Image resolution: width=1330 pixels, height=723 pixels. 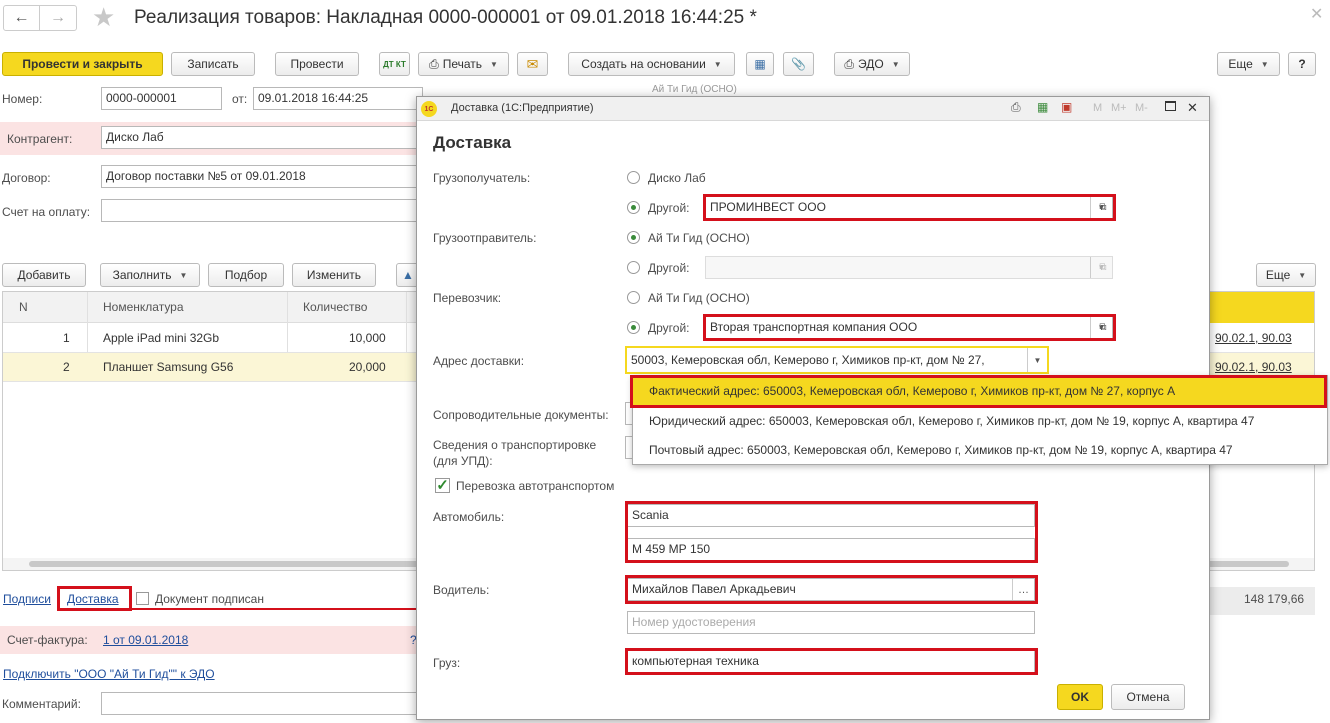 I want to click on carrier-option-1-label: Ай Ти Гид (ОСНО), so click(x=699, y=298).